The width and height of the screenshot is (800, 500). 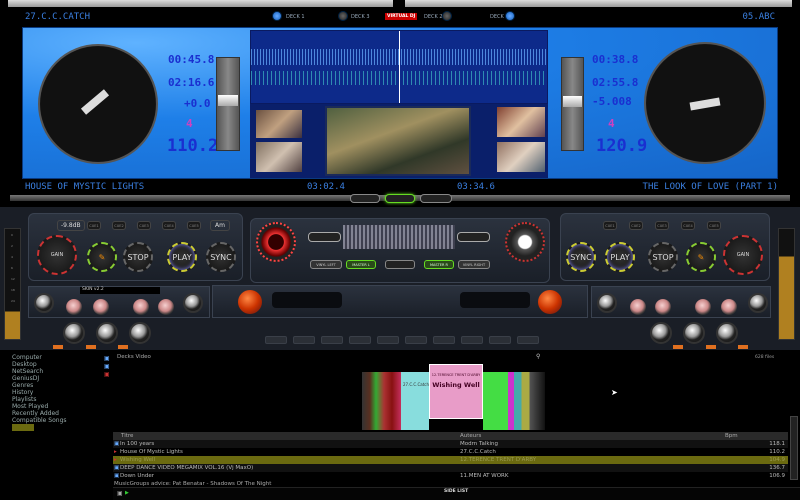 I want to click on master1-button: MASTER L, so click(x=361, y=264).